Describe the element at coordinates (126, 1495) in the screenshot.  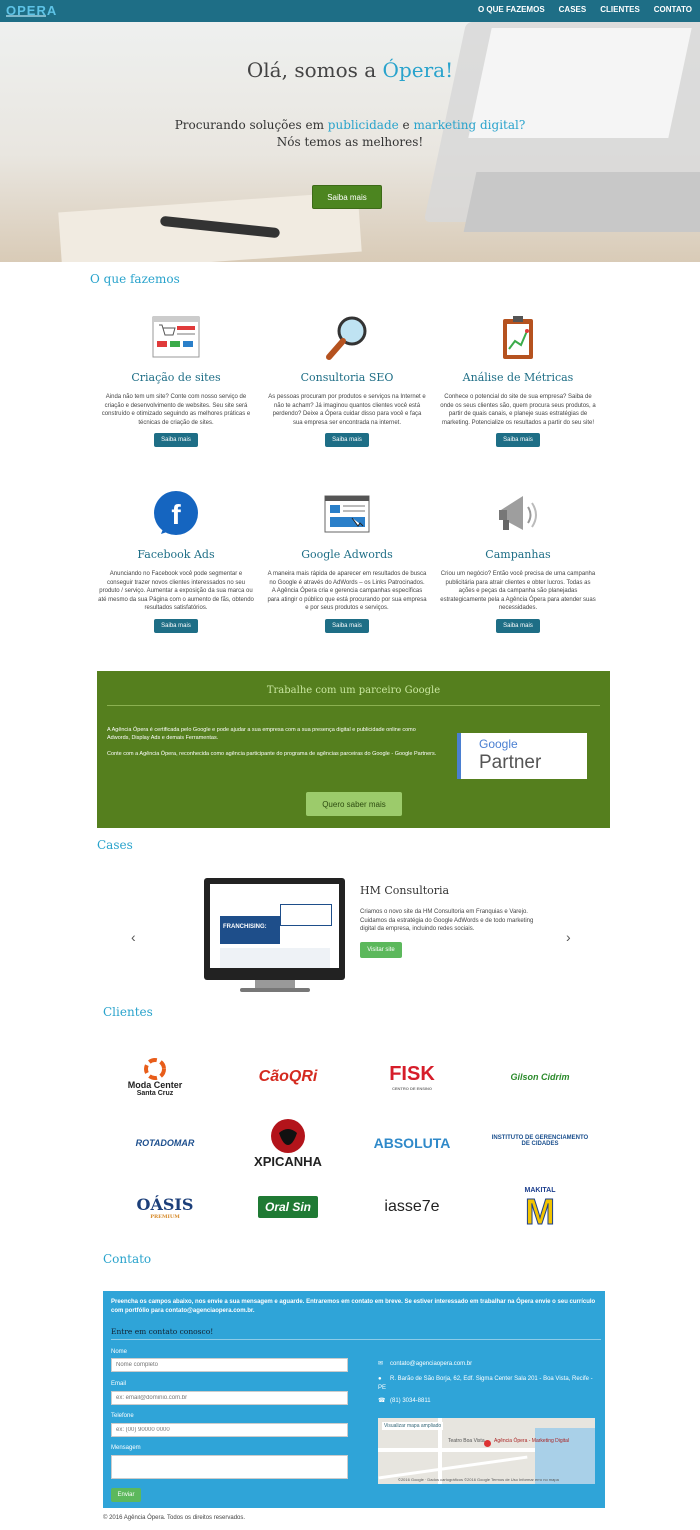
I see `enviar-button: Enviar` at that location.